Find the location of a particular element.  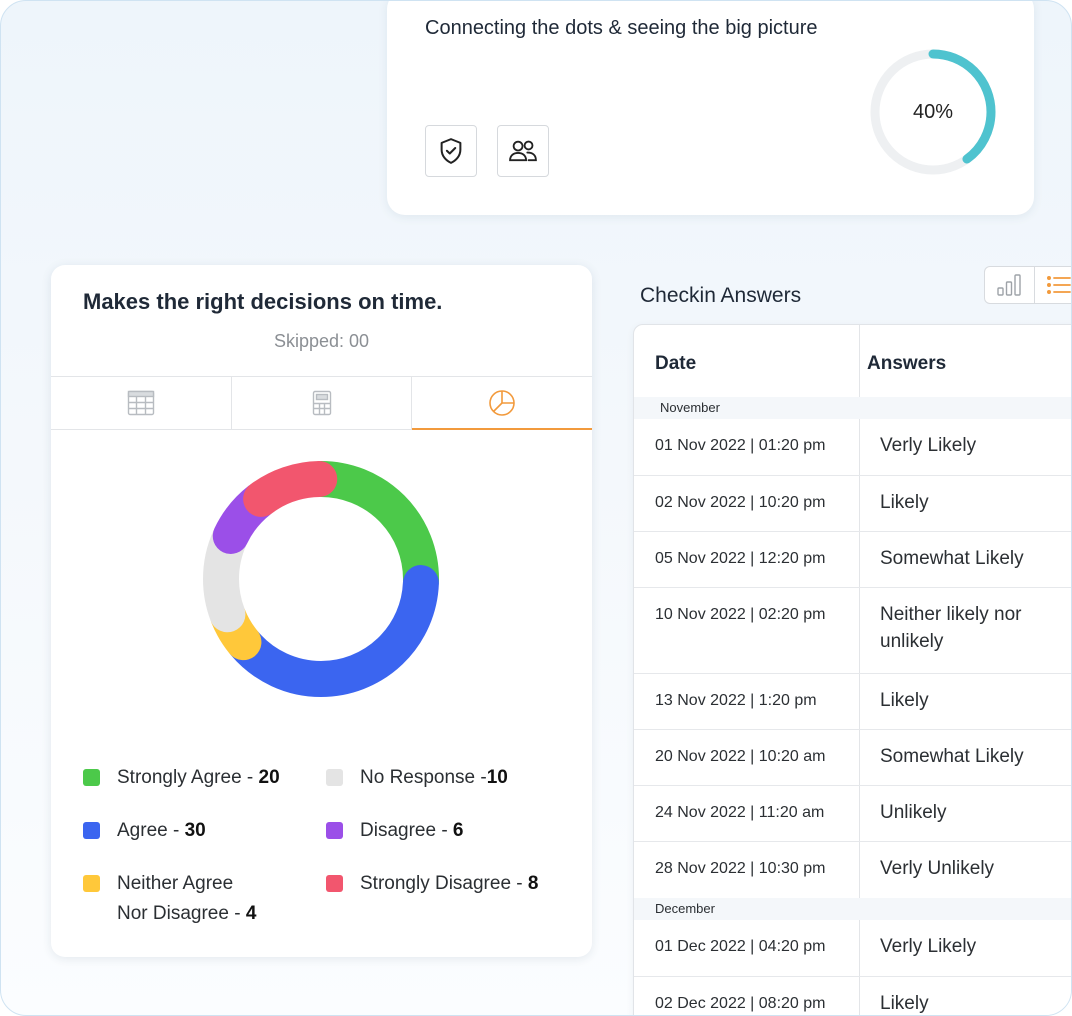

row-answer: Unlikely is located at coordinates (913, 812).